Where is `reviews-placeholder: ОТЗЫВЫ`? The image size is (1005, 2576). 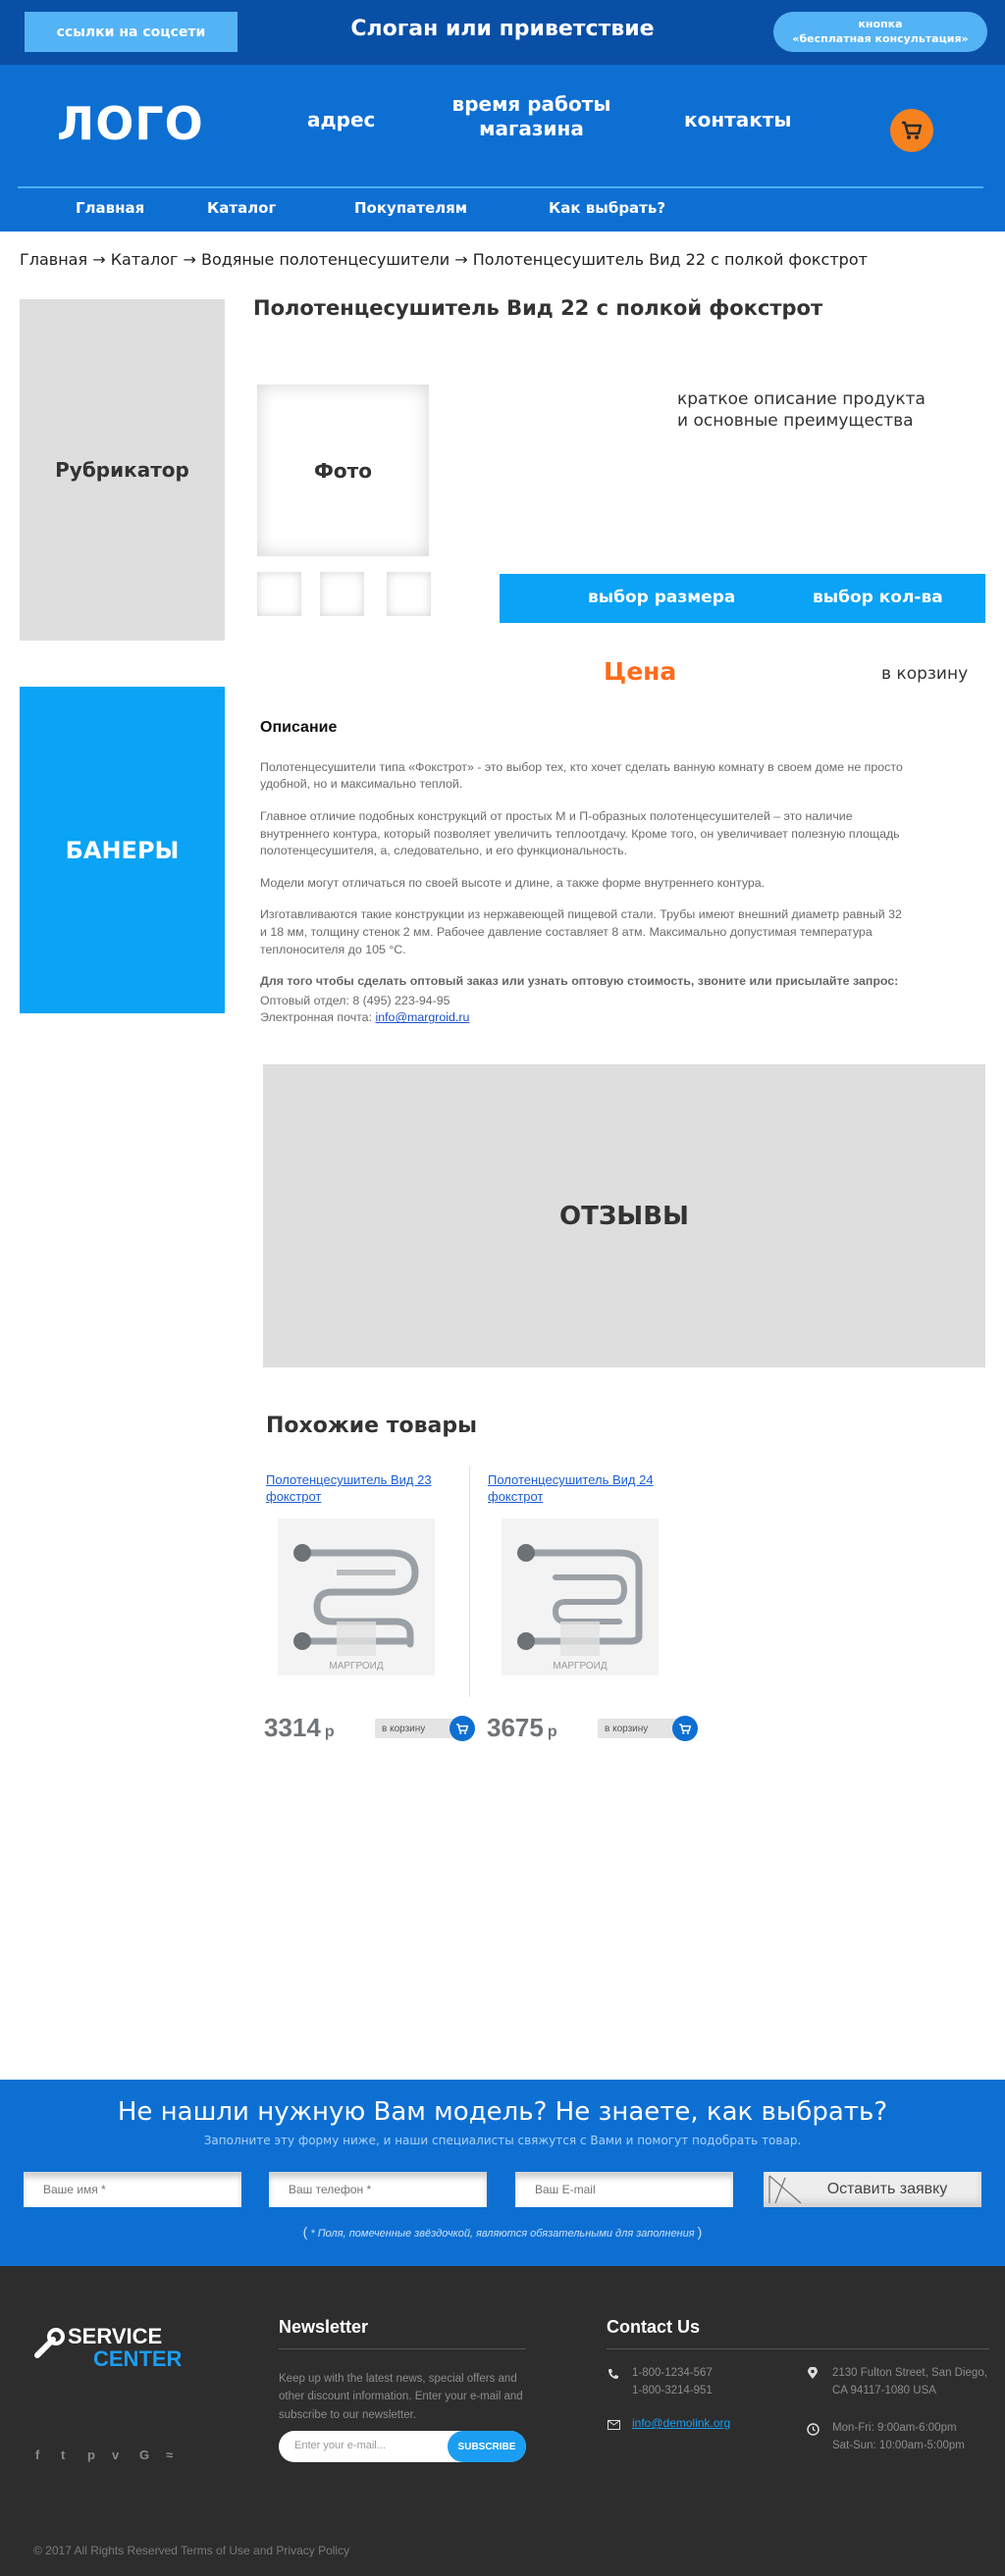
reviews-placeholder: ОТЗЫВЫ is located at coordinates (624, 1215).